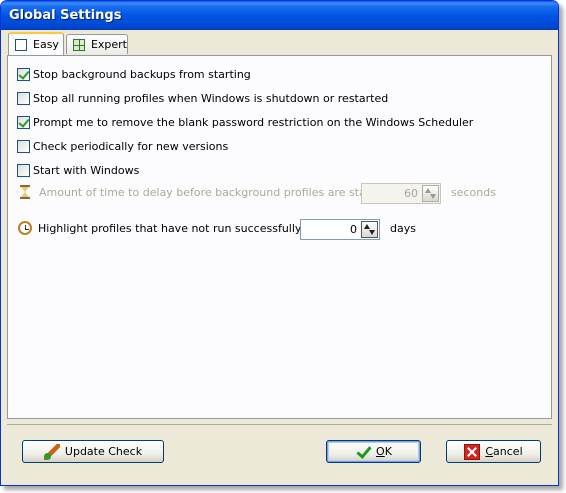 Image resolution: width=566 pixels, height=493 pixels. I want to click on delay-unit: seconds, so click(473, 192).